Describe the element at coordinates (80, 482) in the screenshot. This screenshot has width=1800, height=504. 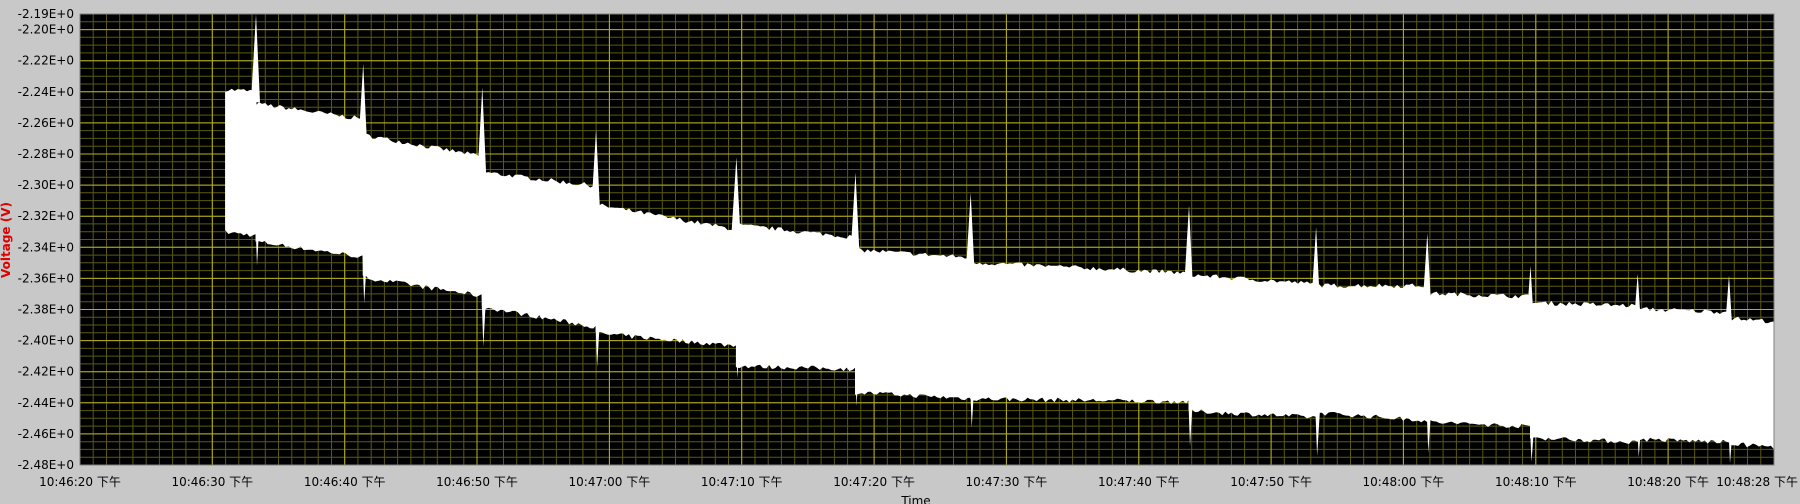
I see `x-tick-label: 10:46:20 下午` at that location.